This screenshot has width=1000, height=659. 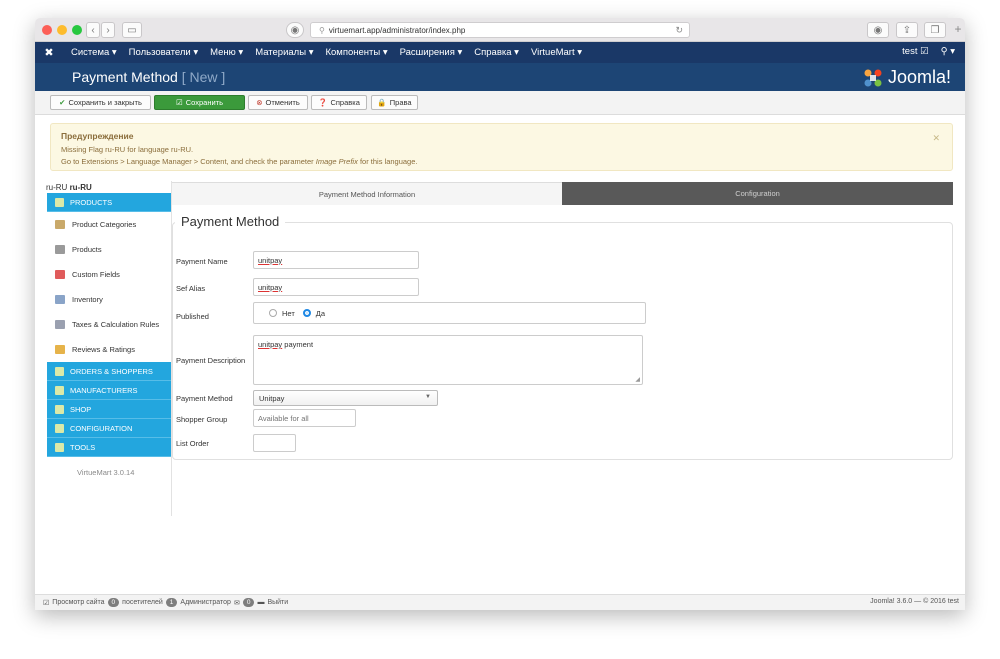 I want to click on shield-icon: ◉, so click(x=295, y=30).